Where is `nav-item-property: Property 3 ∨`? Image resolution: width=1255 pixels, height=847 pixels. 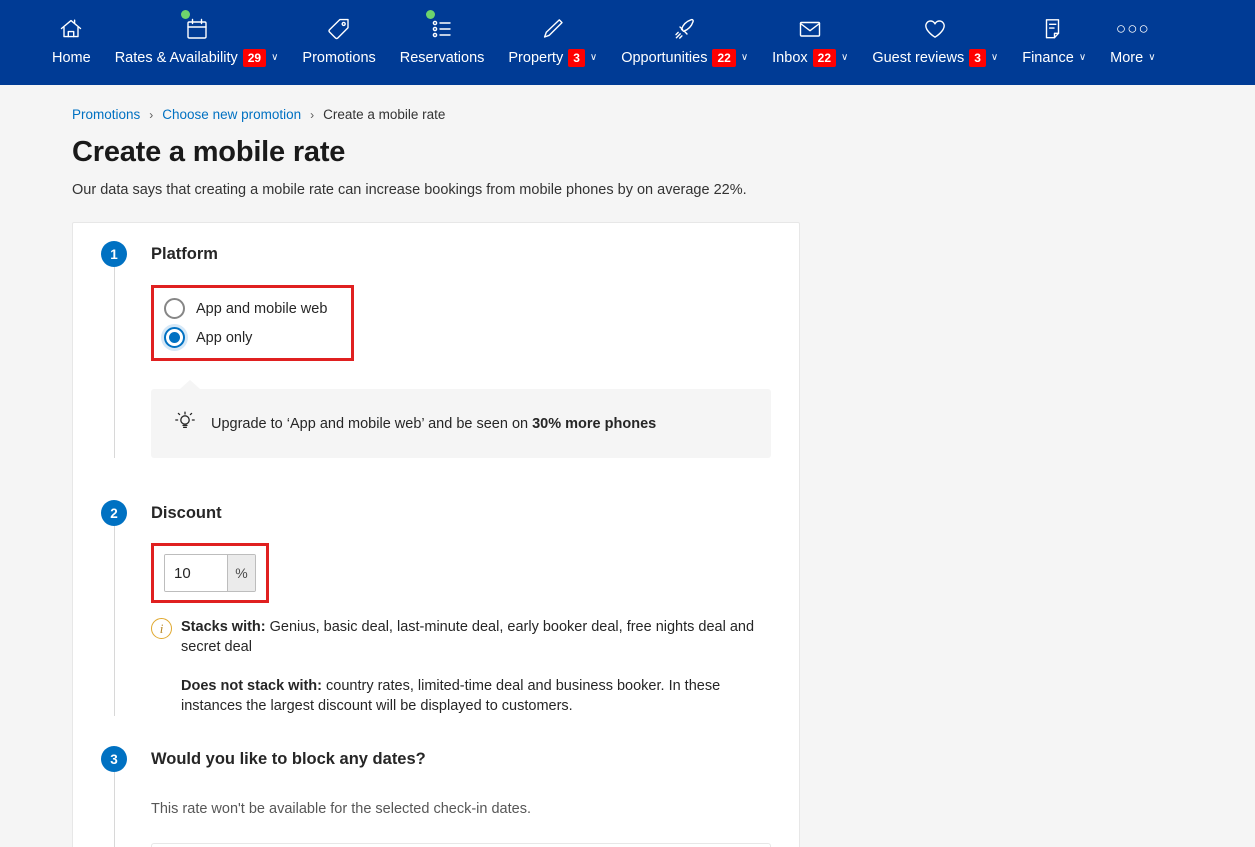
nav-item-property: Property 3 ∨ is located at coordinates (552, 37).